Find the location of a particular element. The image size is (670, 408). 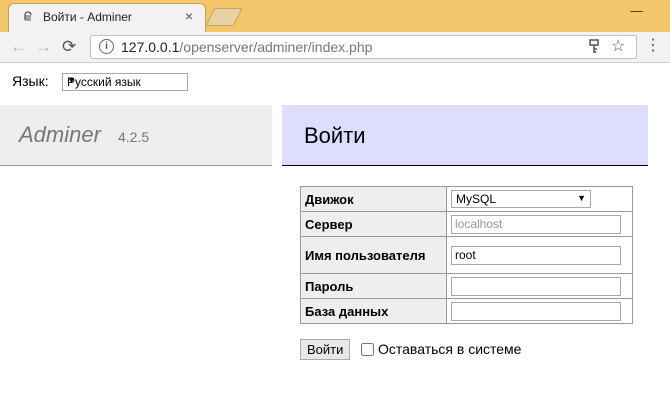

favicon-icon is located at coordinates (28, 16).